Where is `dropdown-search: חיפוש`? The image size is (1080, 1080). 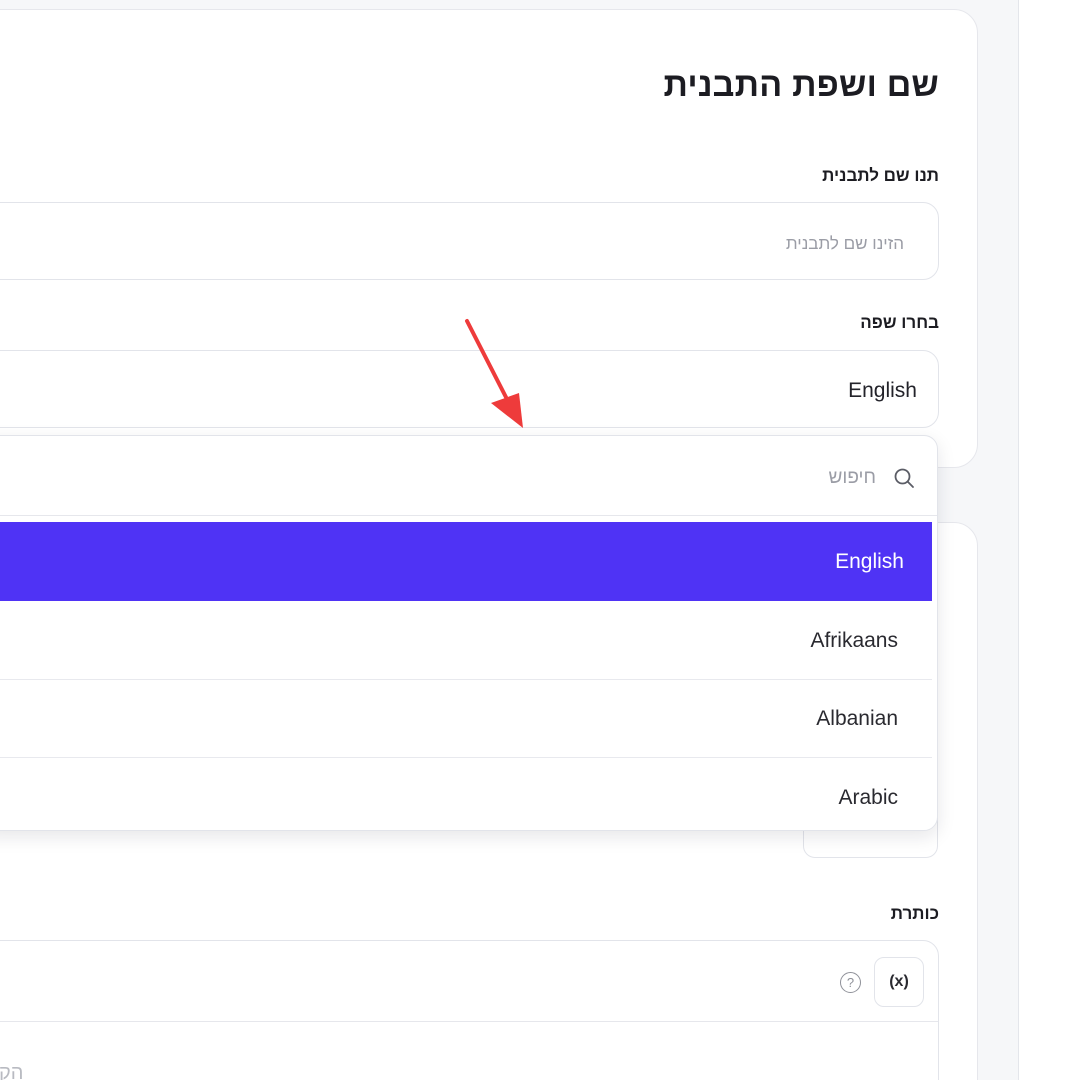
dropdown-search: חיפוש is located at coordinates (468, 476).